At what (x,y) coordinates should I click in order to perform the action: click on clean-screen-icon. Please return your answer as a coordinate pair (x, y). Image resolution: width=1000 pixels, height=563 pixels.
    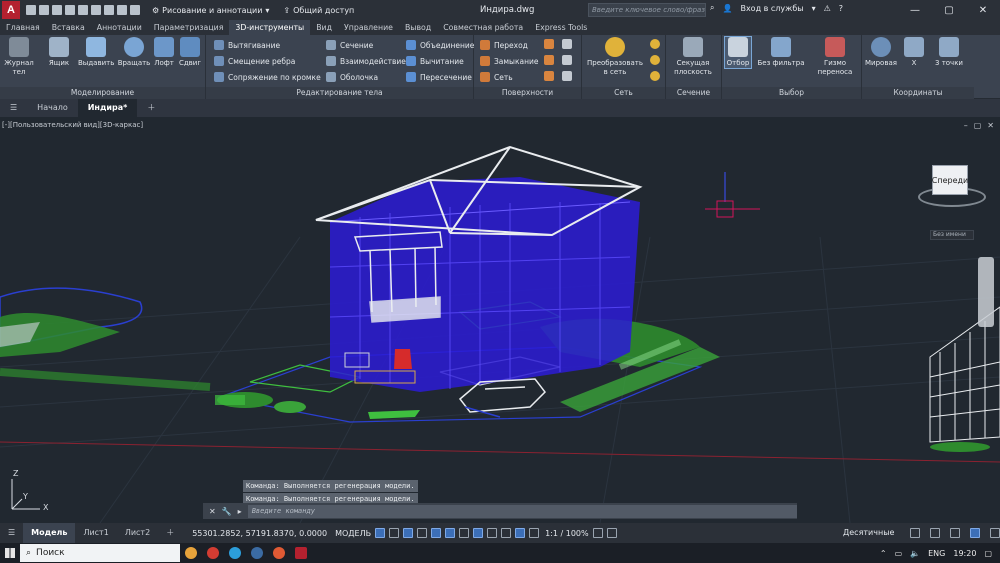
    Looking at the image, I should click on (955, 533).